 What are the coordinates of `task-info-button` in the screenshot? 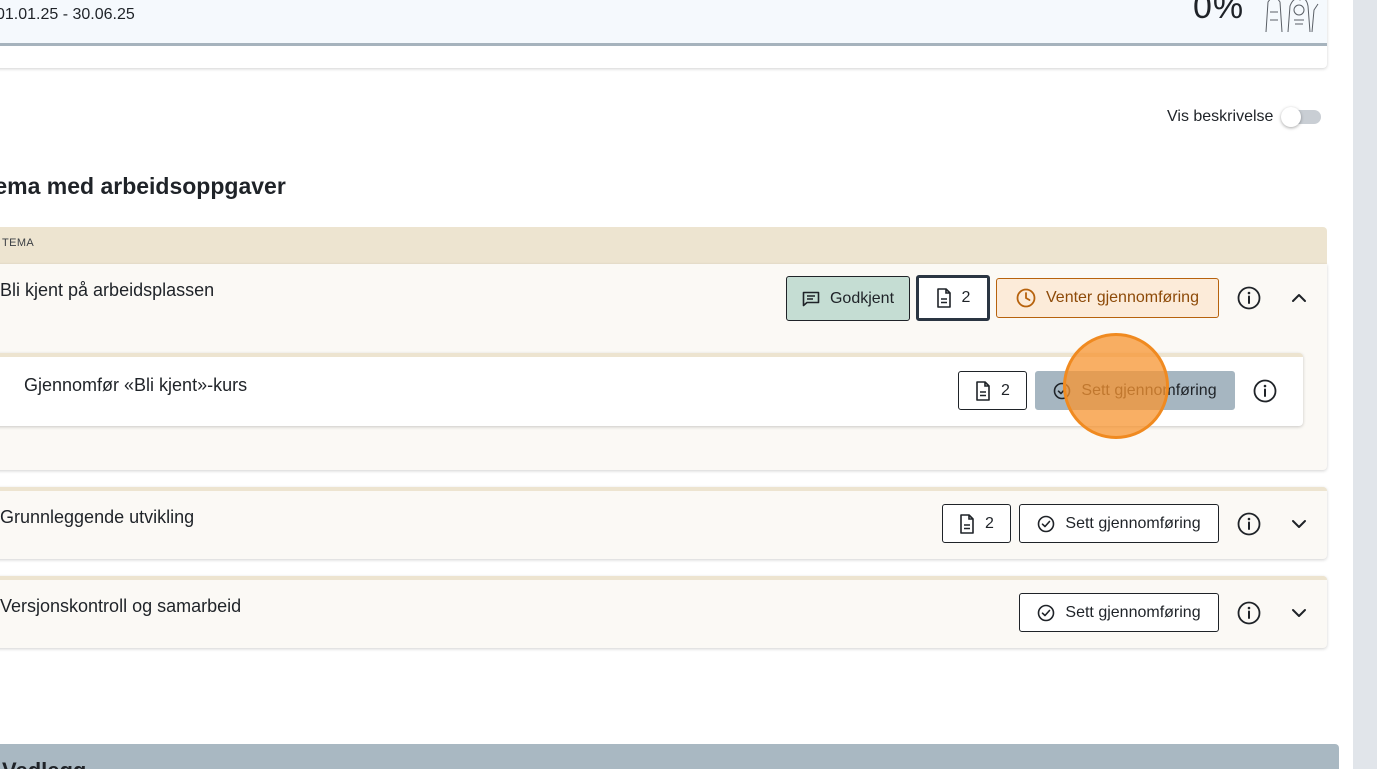 It's located at (1265, 391).